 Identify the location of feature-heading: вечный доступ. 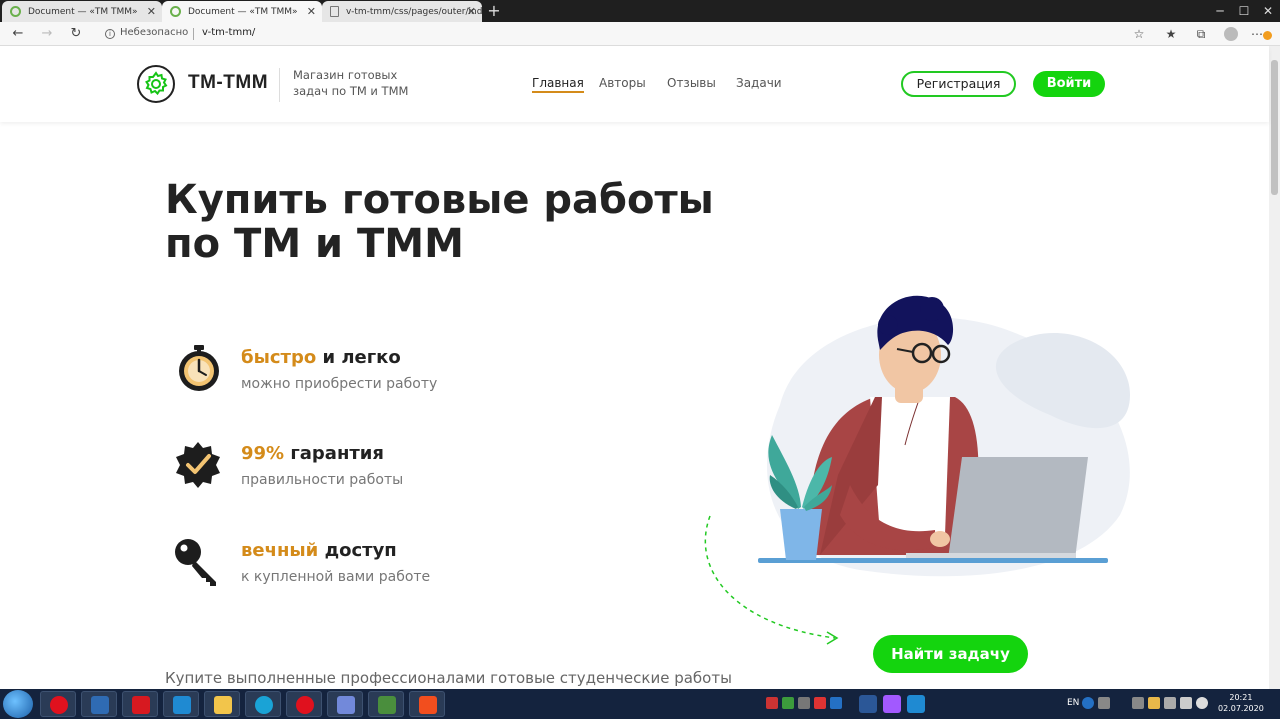
(319, 550).